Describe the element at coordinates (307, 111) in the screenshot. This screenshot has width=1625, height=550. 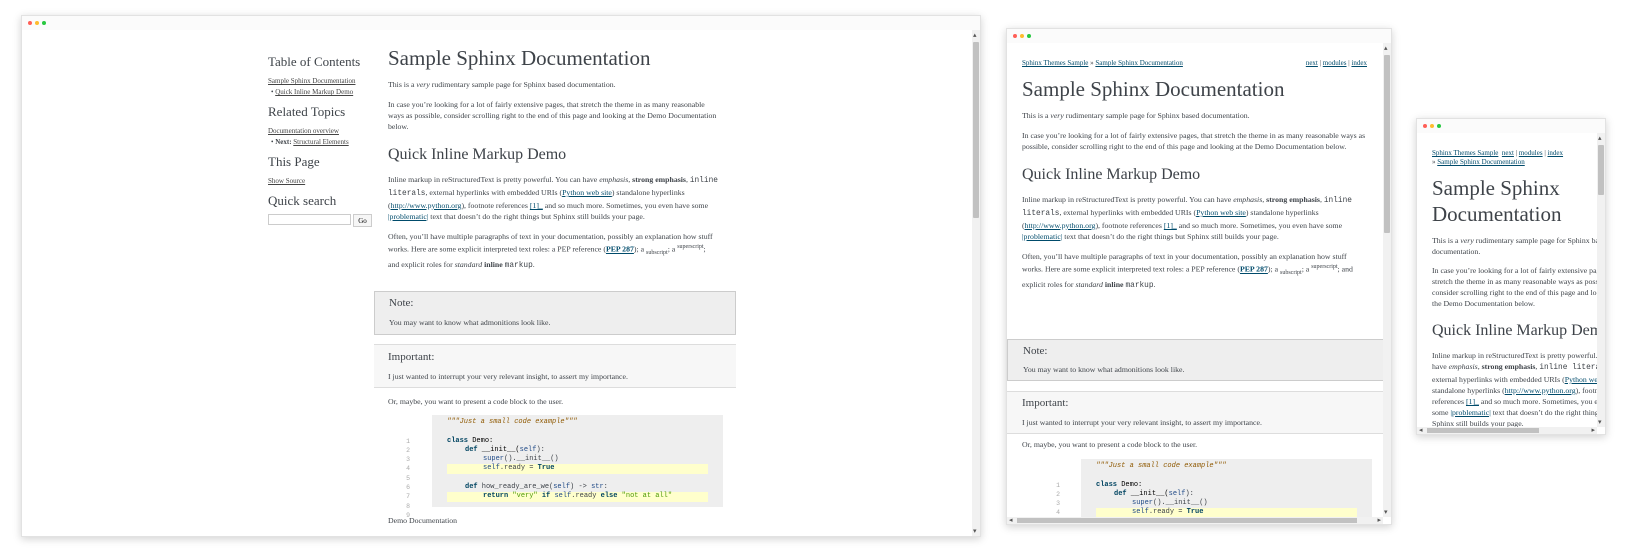
I see `related-topics-title: Related Topics` at that location.